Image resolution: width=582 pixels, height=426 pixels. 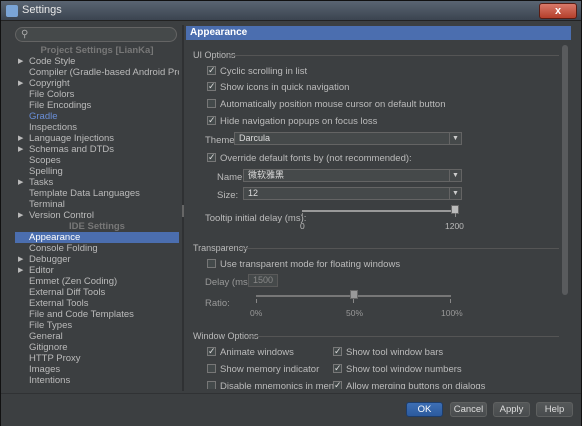 I want to click on sidebar-item-schemas-and-dtds: ▶ Schemas and DTDs, so click(x=97, y=149).